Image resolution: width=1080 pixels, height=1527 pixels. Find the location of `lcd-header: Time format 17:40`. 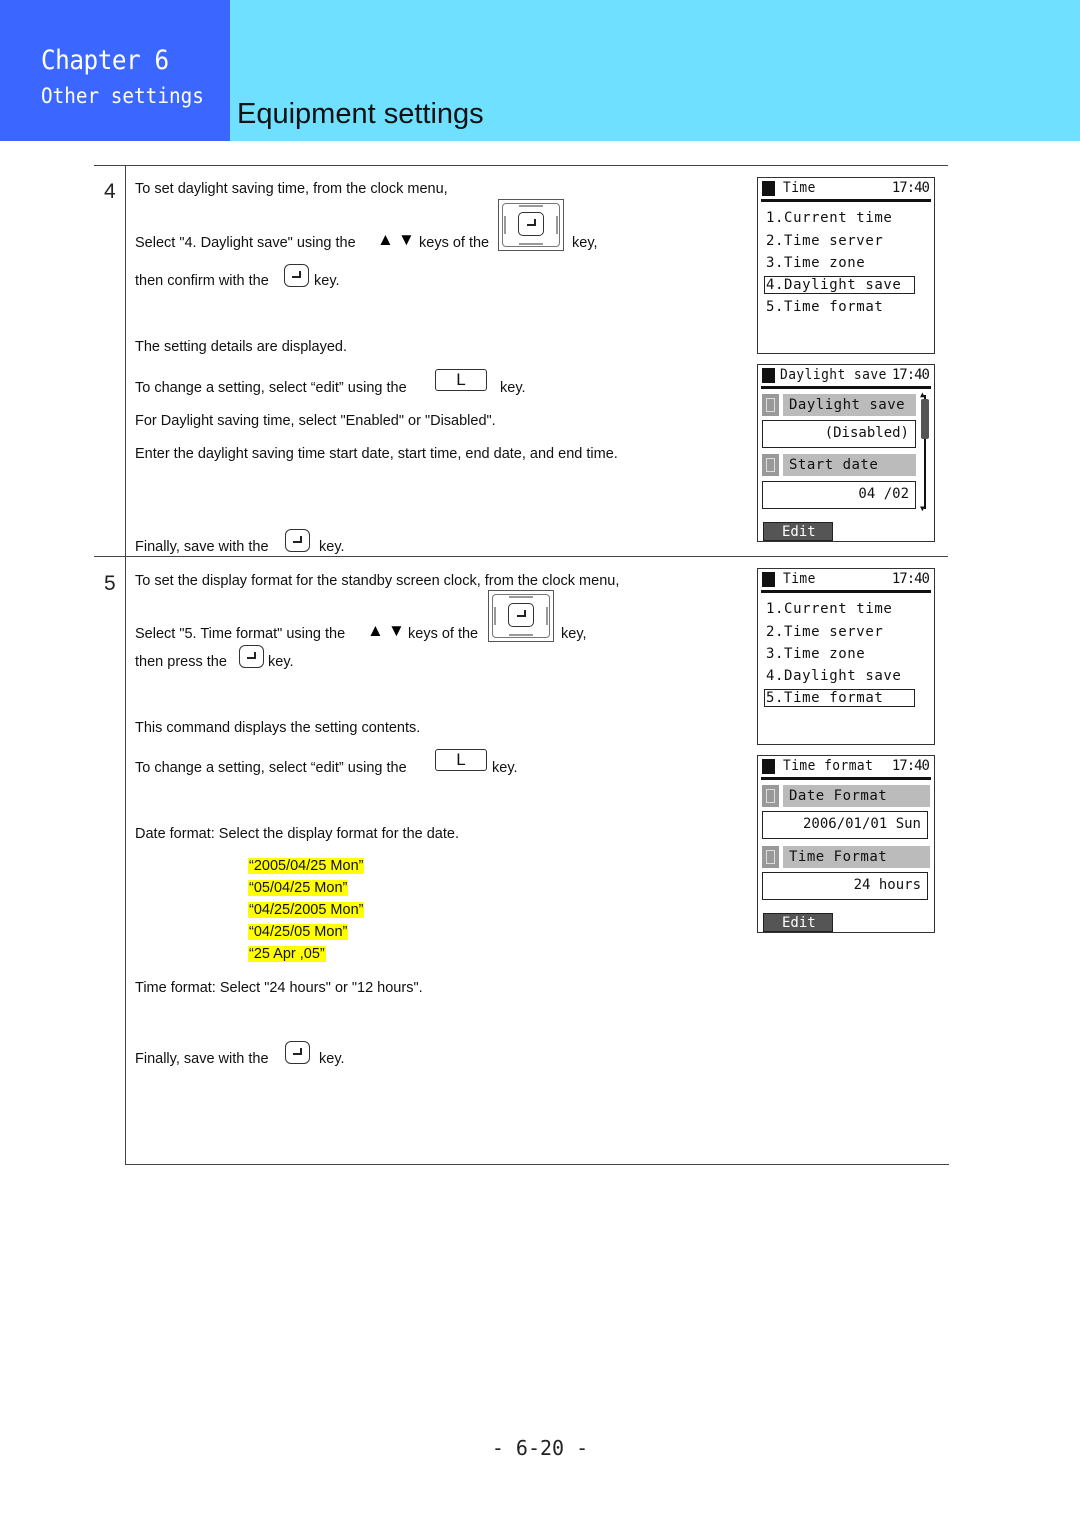

lcd-header: Time format 17:40 is located at coordinates (846, 768).